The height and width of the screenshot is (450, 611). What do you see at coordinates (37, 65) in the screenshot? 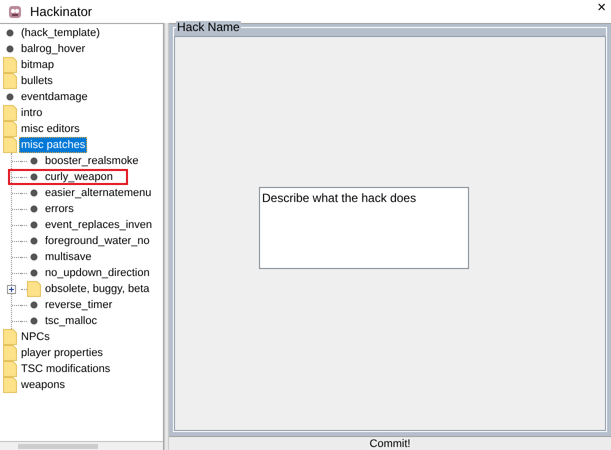
I see `tree-item: bitmap` at bounding box center [37, 65].